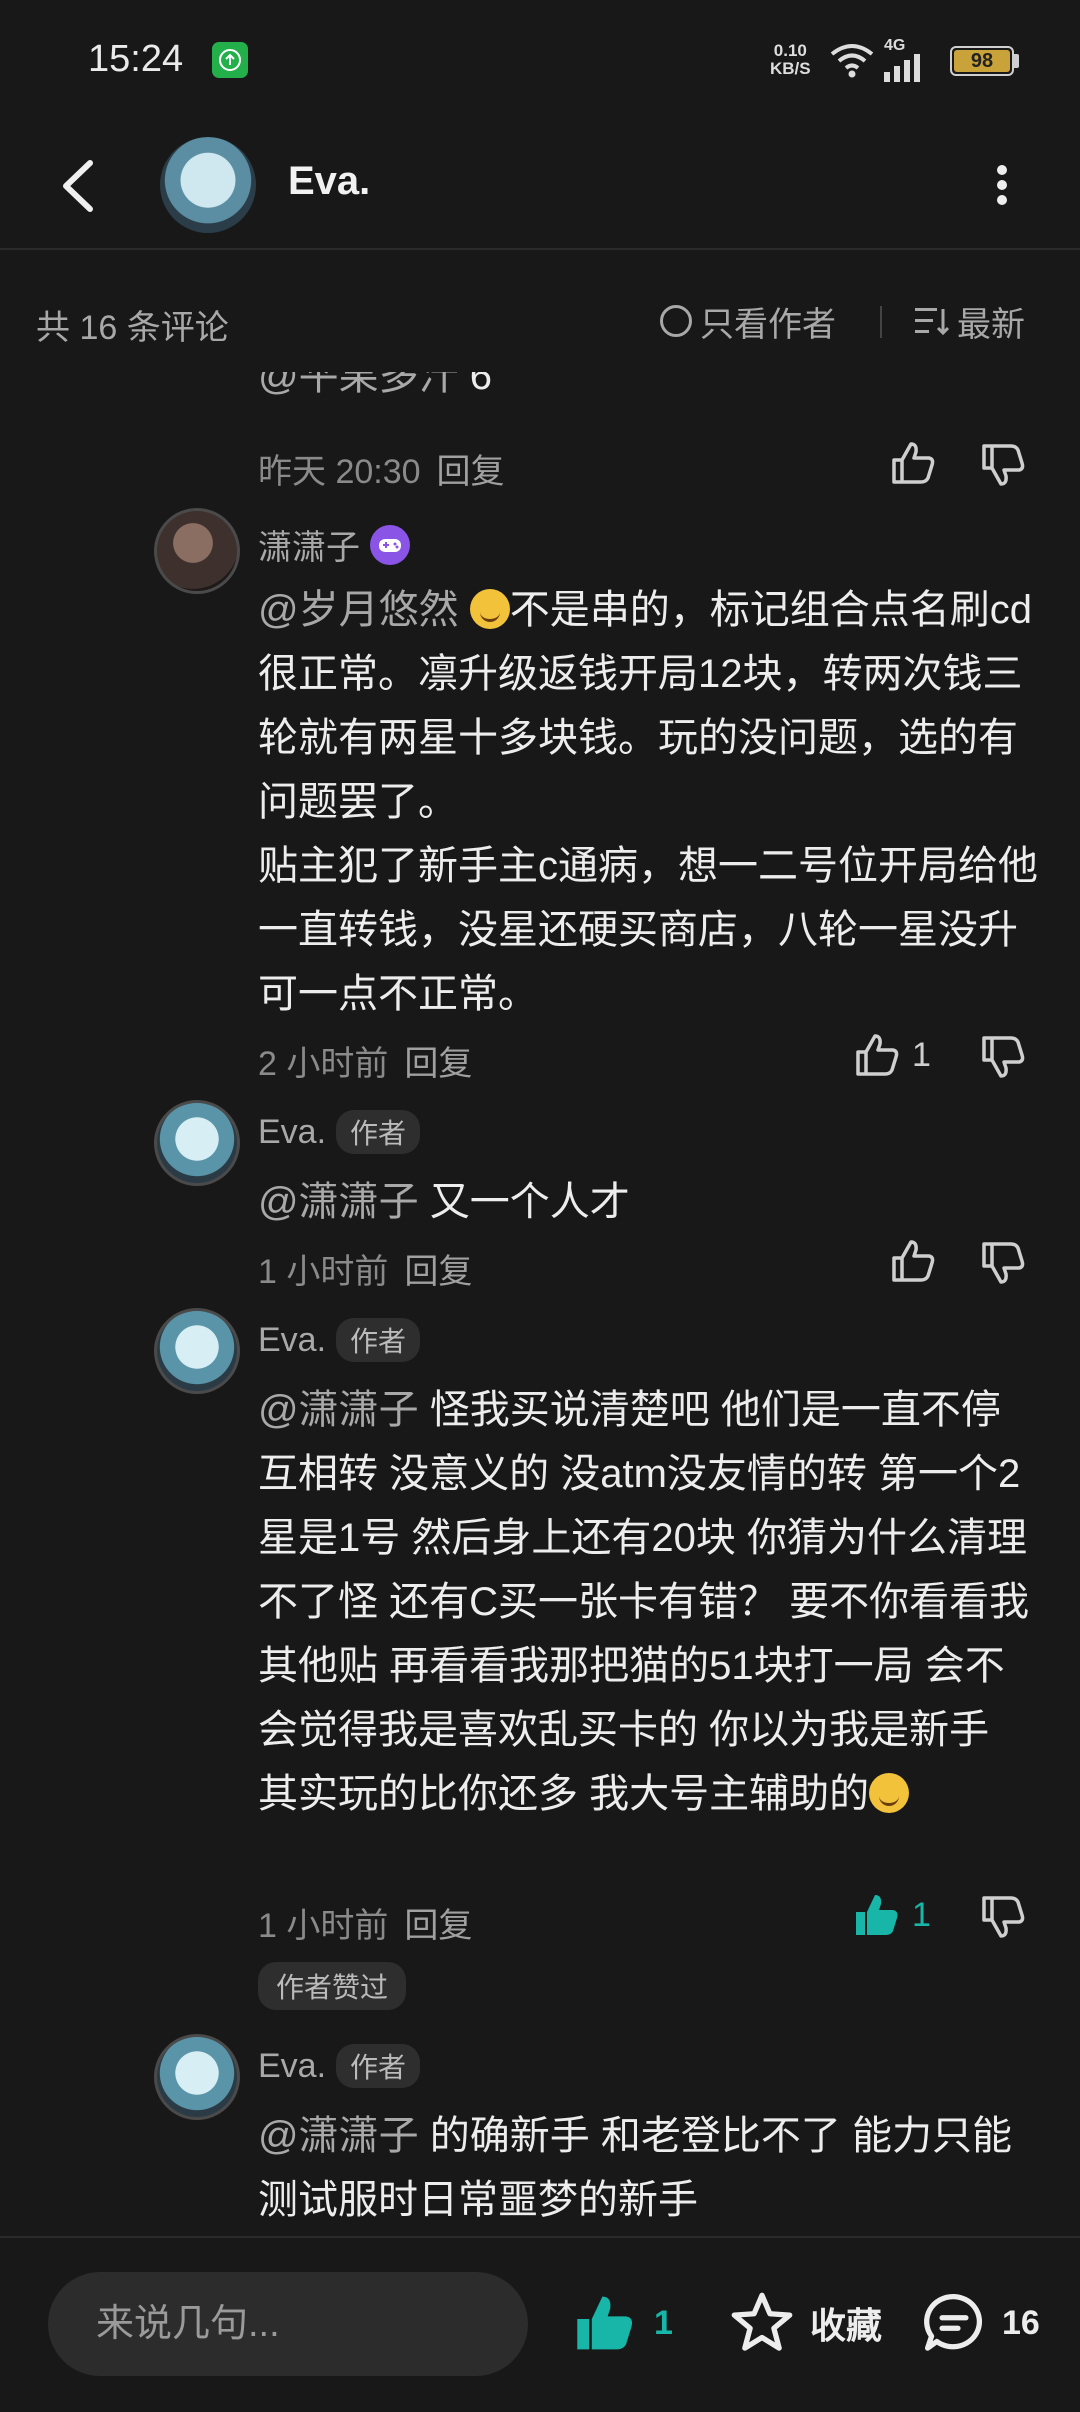 This screenshot has width=1080, height=2412. What do you see at coordinates (895, 45) in the screenshot?
I see `network-type: 4G` at bounding box center [895, 45].